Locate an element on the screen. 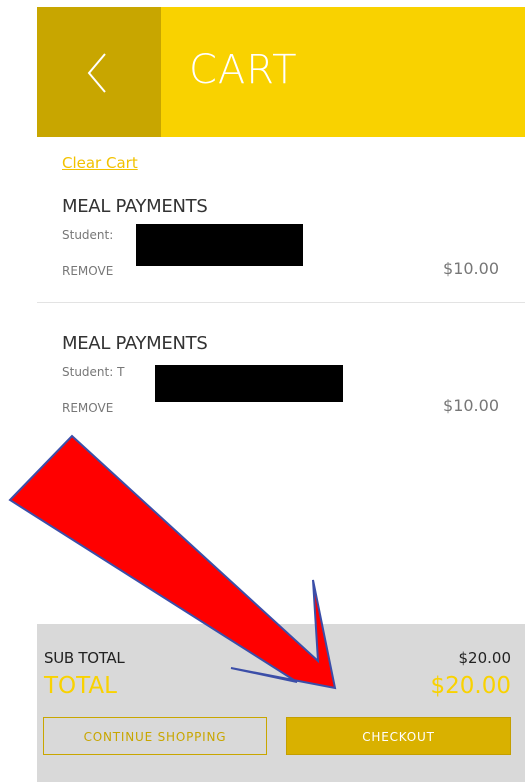  total-label: TOTAL is located at coordinates (80, 686).